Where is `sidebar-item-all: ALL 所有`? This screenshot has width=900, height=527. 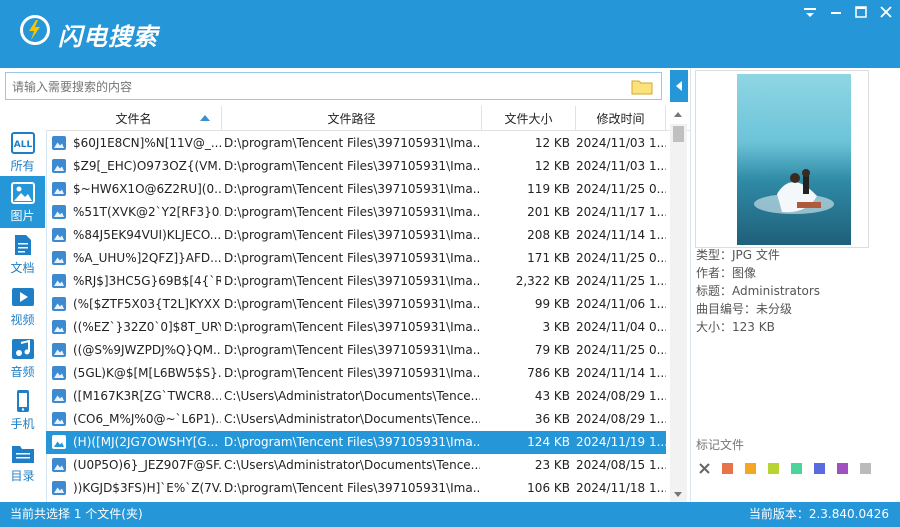 sidebar-item-all: ALL 所有 is located at coordinates (22, 152).